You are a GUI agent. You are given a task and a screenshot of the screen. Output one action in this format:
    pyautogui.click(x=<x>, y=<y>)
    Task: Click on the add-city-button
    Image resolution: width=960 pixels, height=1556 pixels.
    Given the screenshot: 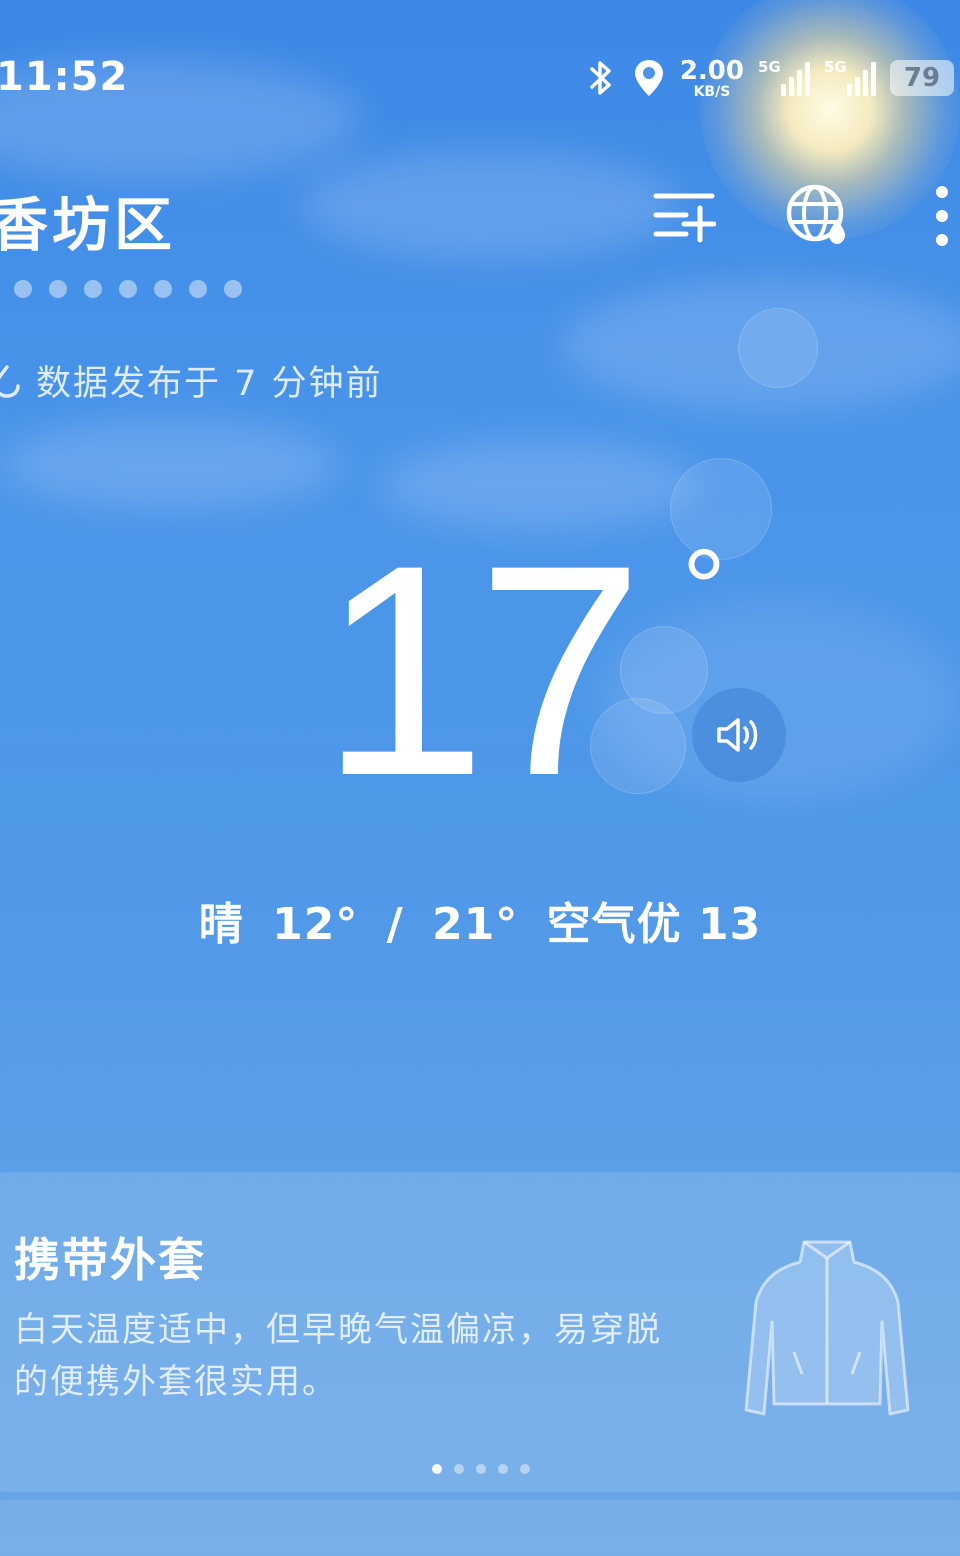 What is the action you would take?
    pyautogui.click(x=684, y=216)
    